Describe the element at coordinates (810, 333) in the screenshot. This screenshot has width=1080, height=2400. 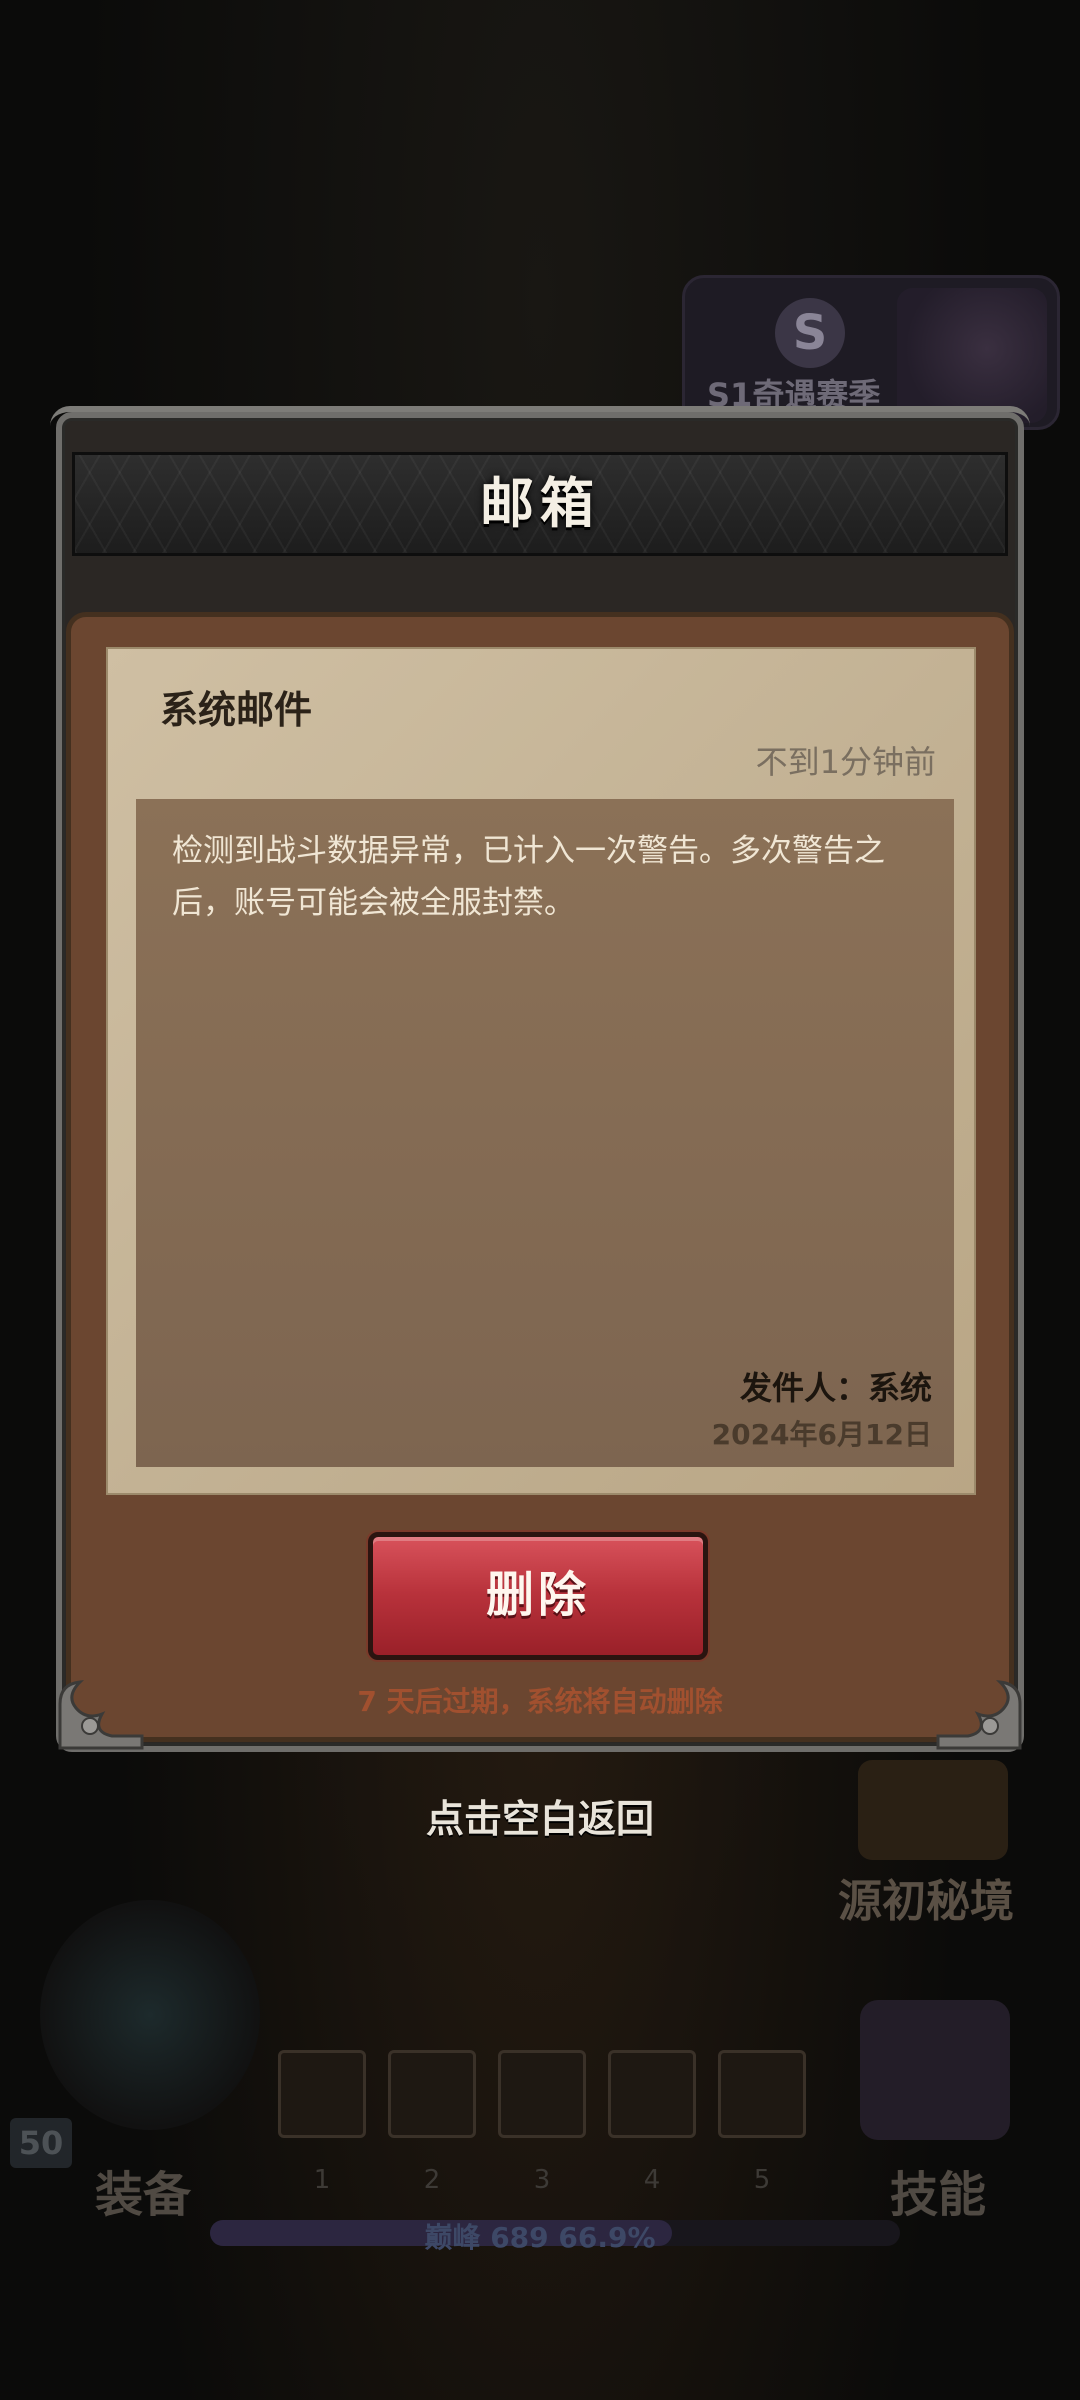
I see `season-s-icon: S` at that location.